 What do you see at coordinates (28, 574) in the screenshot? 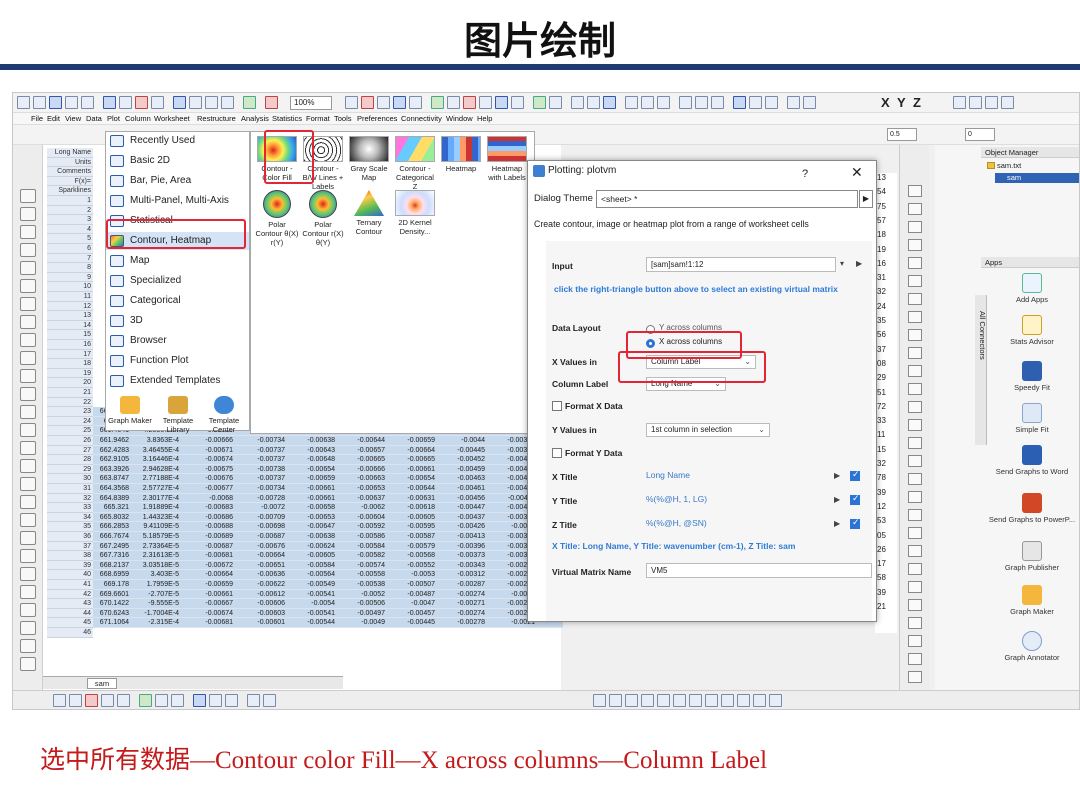
I see `insert-notes-icon` at bounding box center [28, 574].